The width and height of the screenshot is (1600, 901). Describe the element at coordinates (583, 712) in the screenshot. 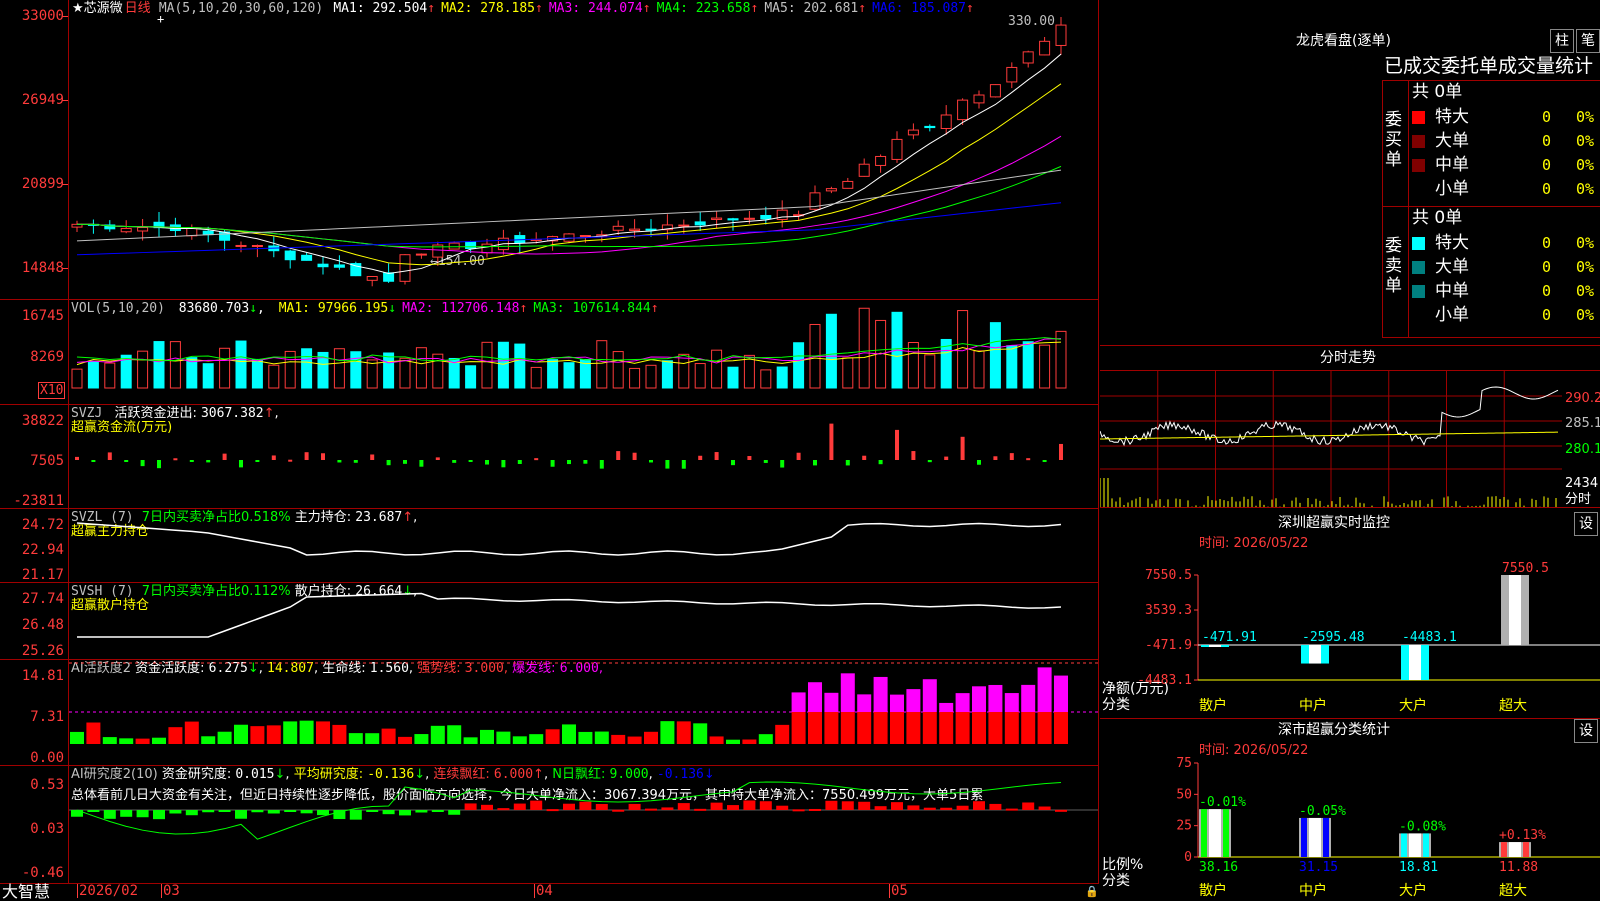

I see `ai-active-chart` at that location.